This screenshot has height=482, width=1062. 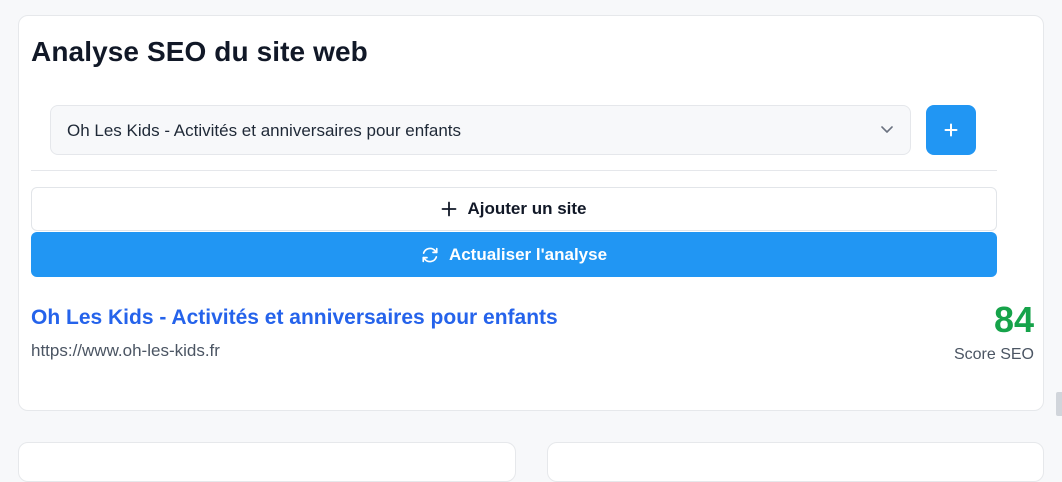 I want to click on add-site-button: Ajouter un site, so click(x=514, y=209).